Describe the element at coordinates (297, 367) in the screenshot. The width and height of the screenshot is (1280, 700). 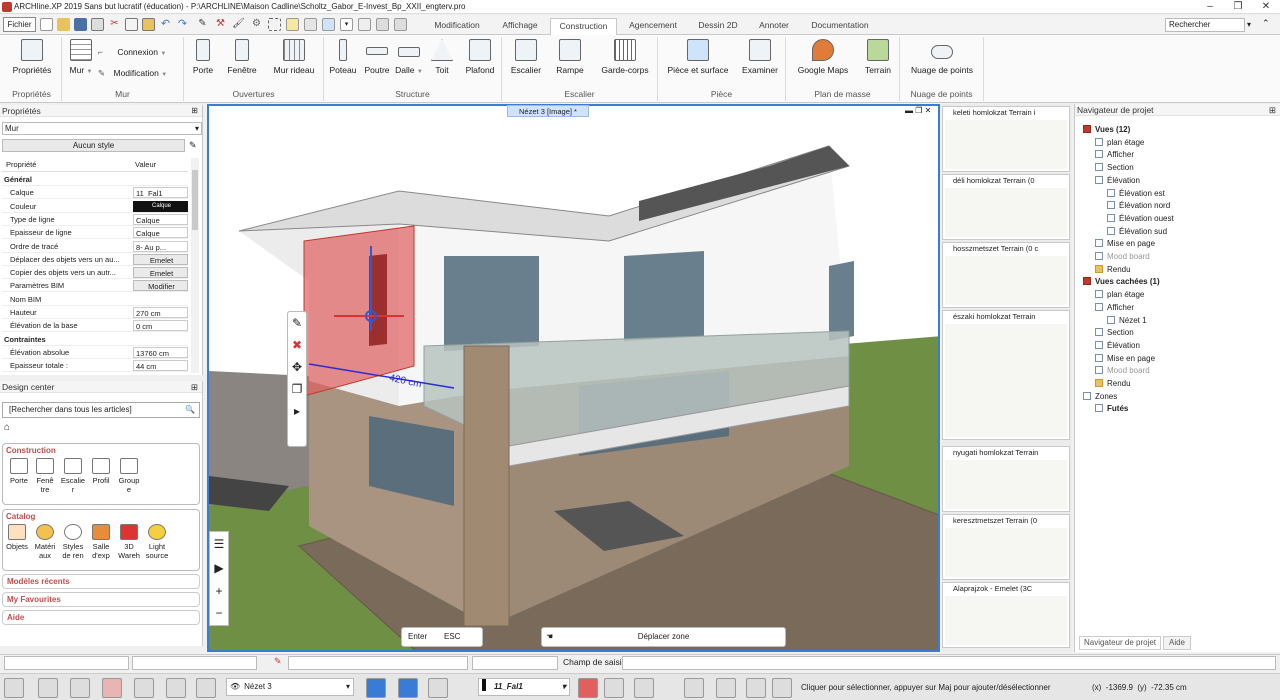
I see `move-icon: ✥` at that location.